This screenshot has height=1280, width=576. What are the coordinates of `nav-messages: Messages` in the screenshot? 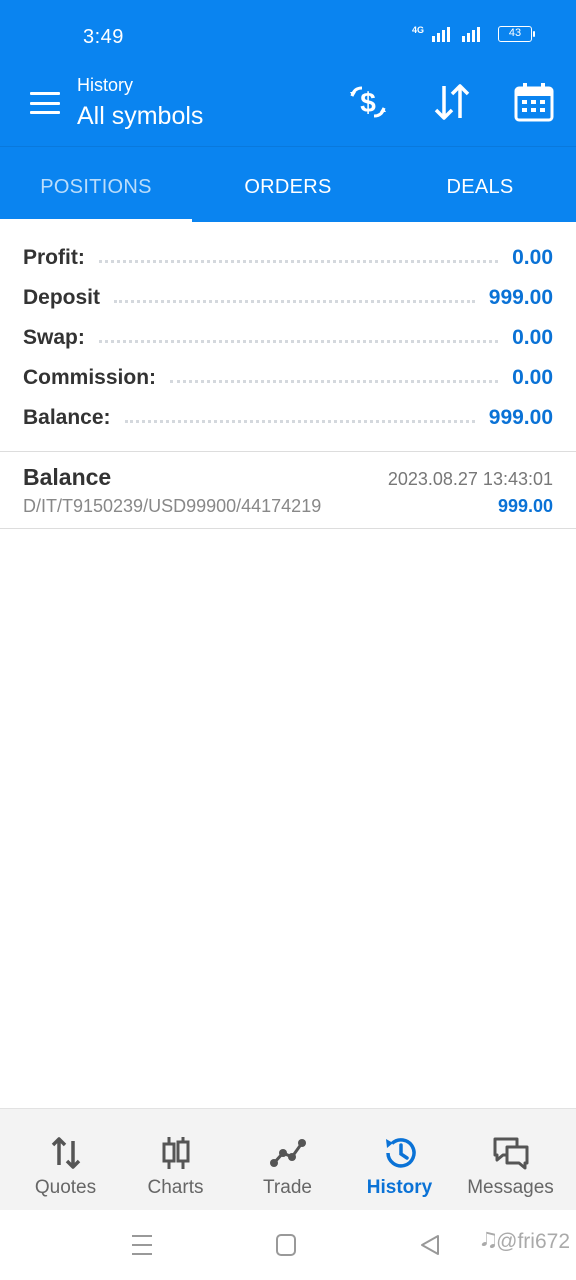 It's located at (510, 1160).